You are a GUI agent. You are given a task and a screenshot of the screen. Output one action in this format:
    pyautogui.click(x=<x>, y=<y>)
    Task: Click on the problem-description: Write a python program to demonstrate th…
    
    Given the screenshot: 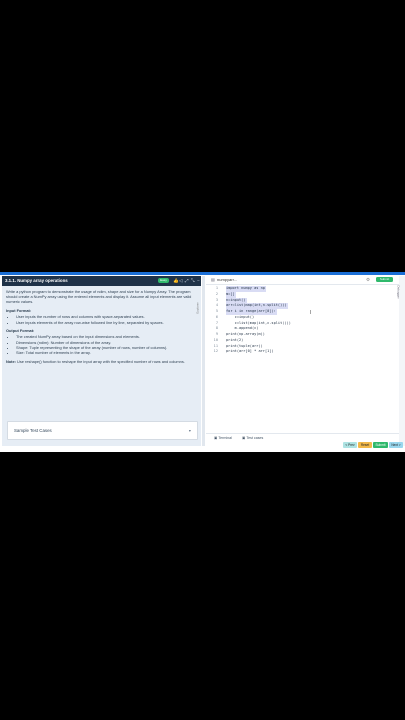 What is the action you would take?
    pyautogui.click(x=102, y=328)
    